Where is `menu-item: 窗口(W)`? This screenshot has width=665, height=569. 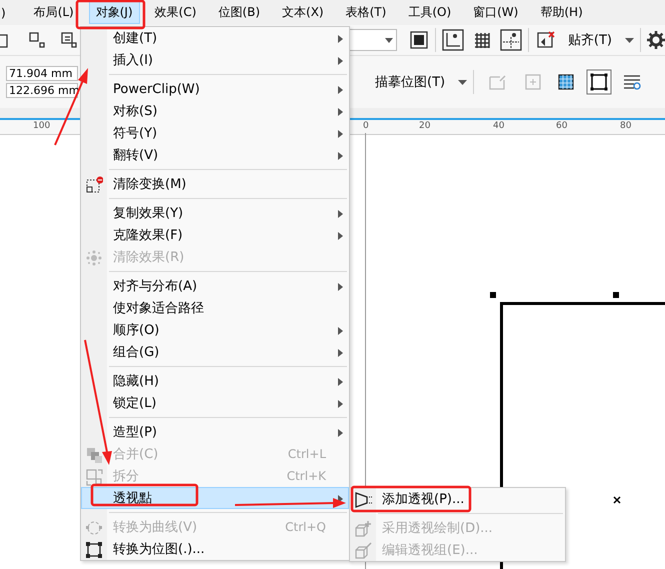
menu-item: 窗口(W) is located at coordinates (496, 12).